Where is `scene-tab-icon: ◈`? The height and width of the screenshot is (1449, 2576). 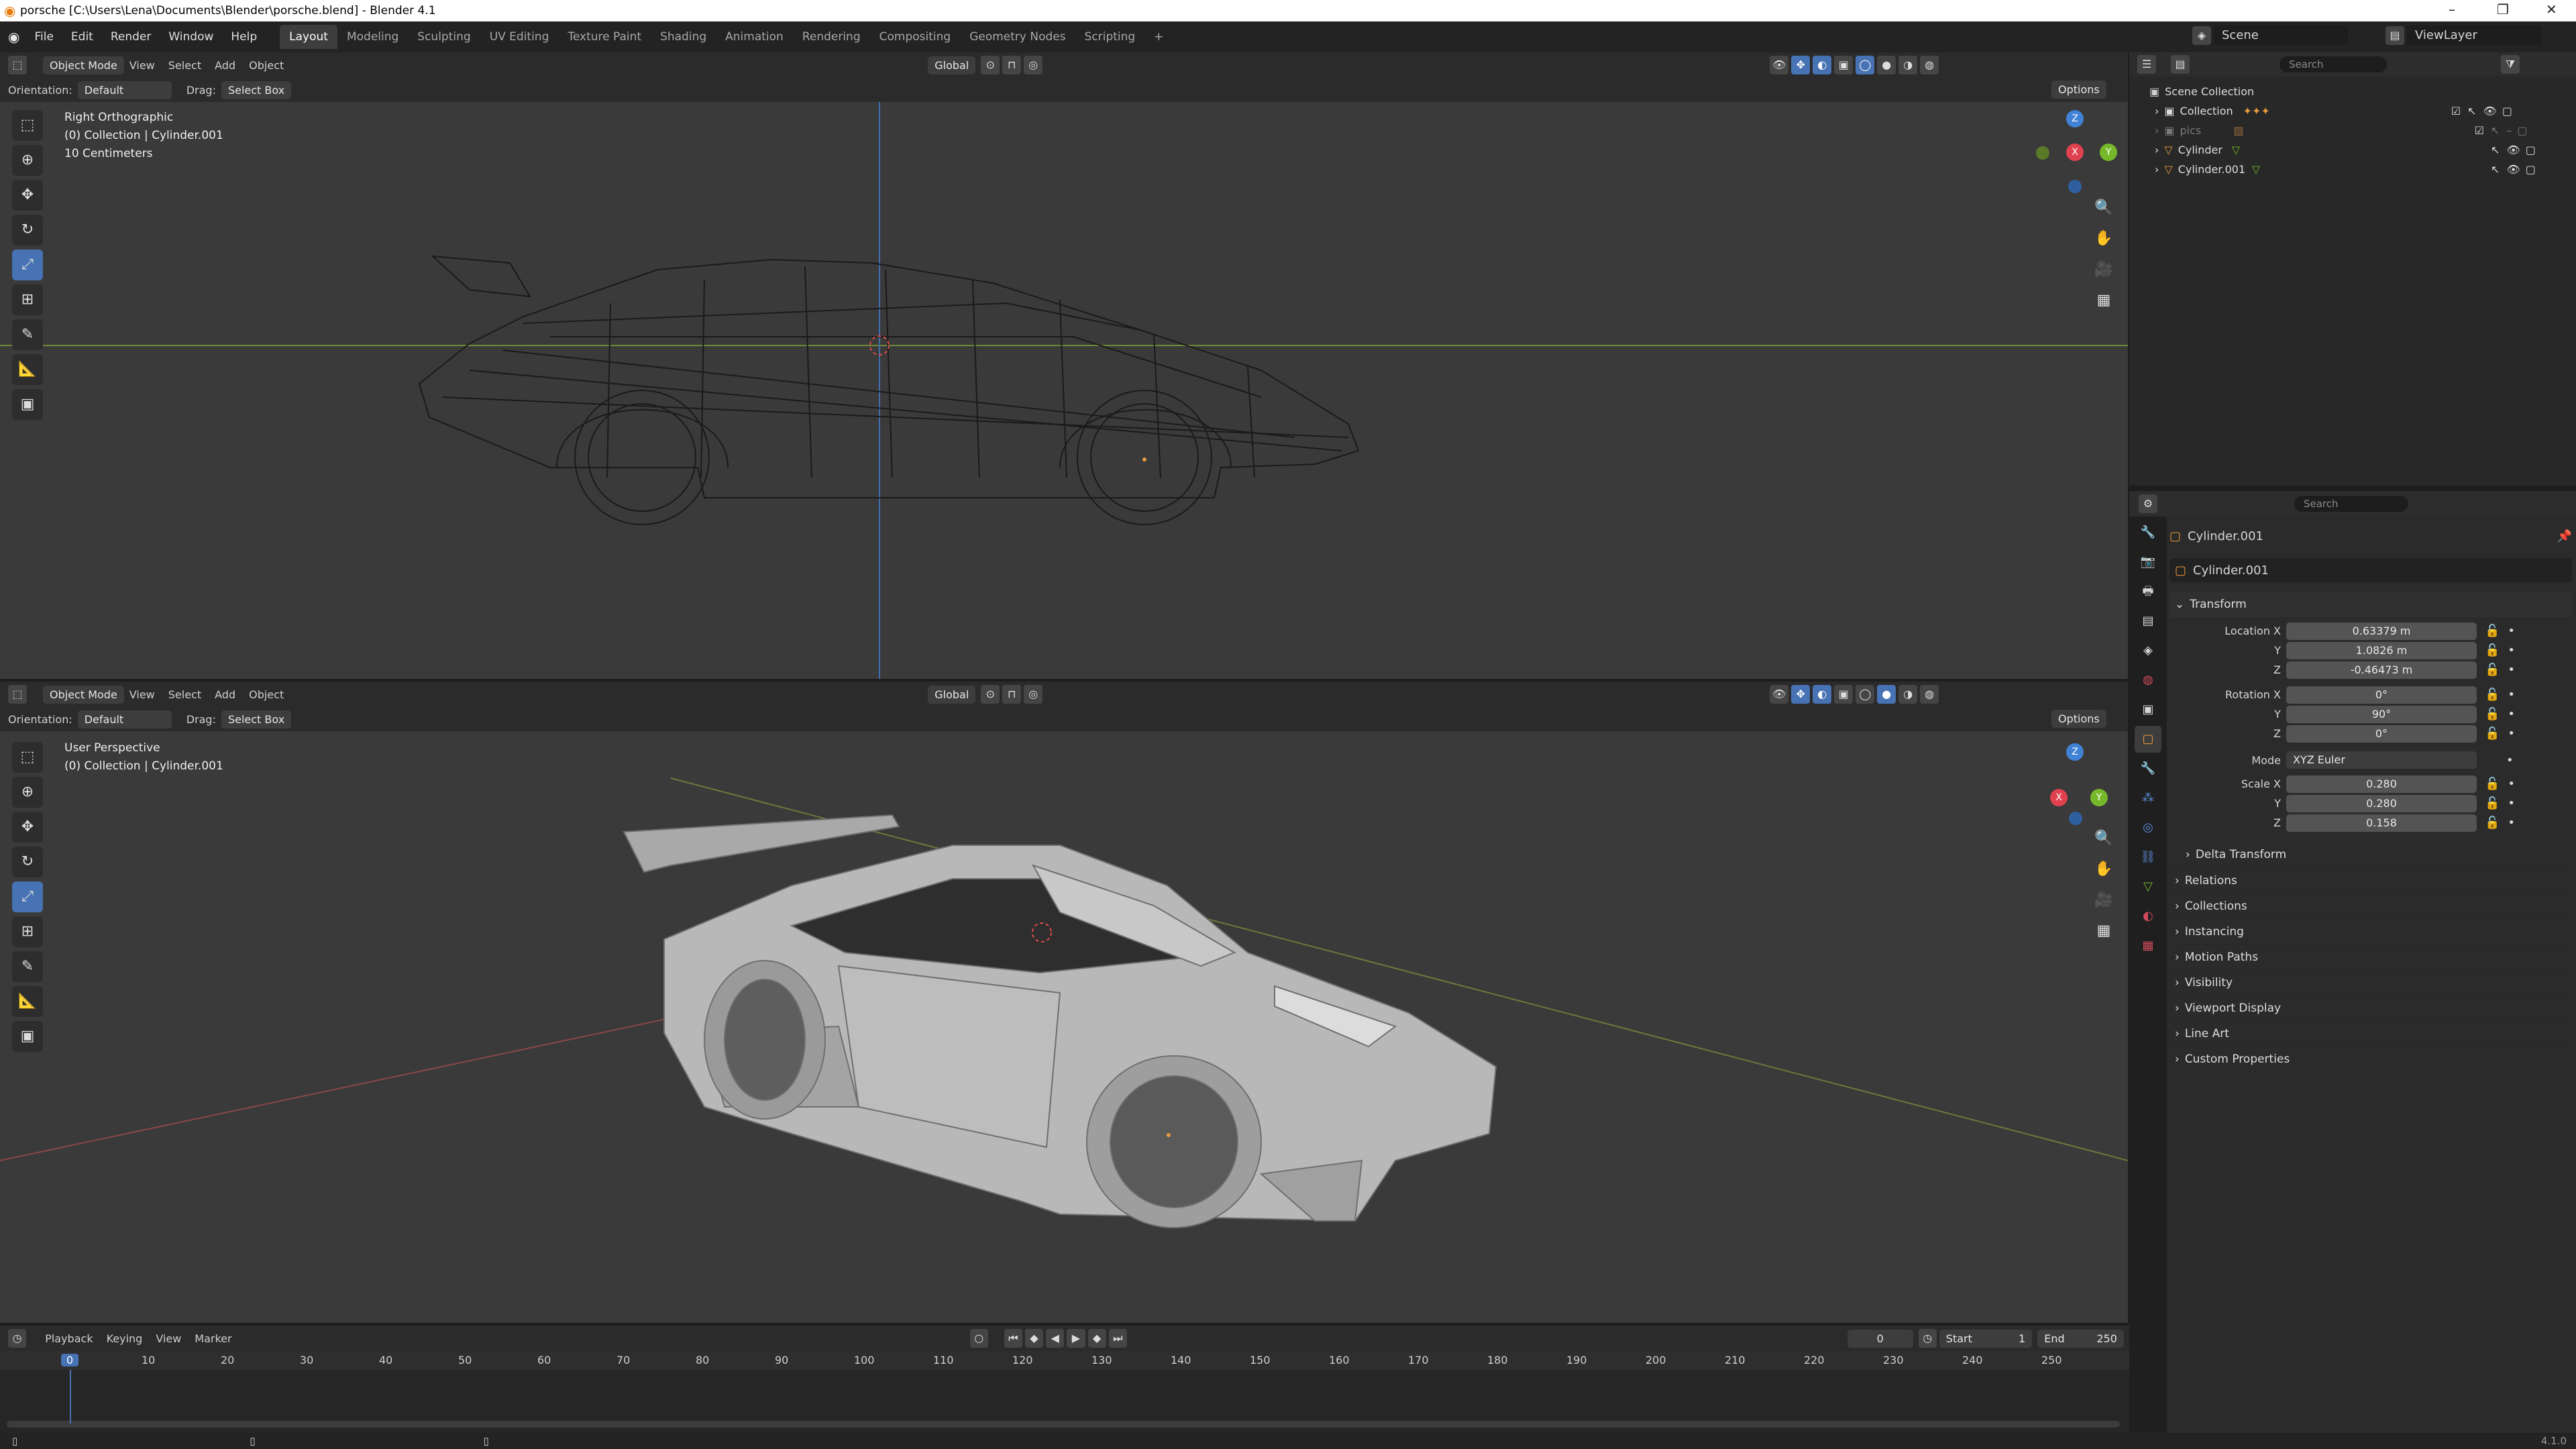 scene-tab-icon: ◈ is located at coordinates (2148, 650).